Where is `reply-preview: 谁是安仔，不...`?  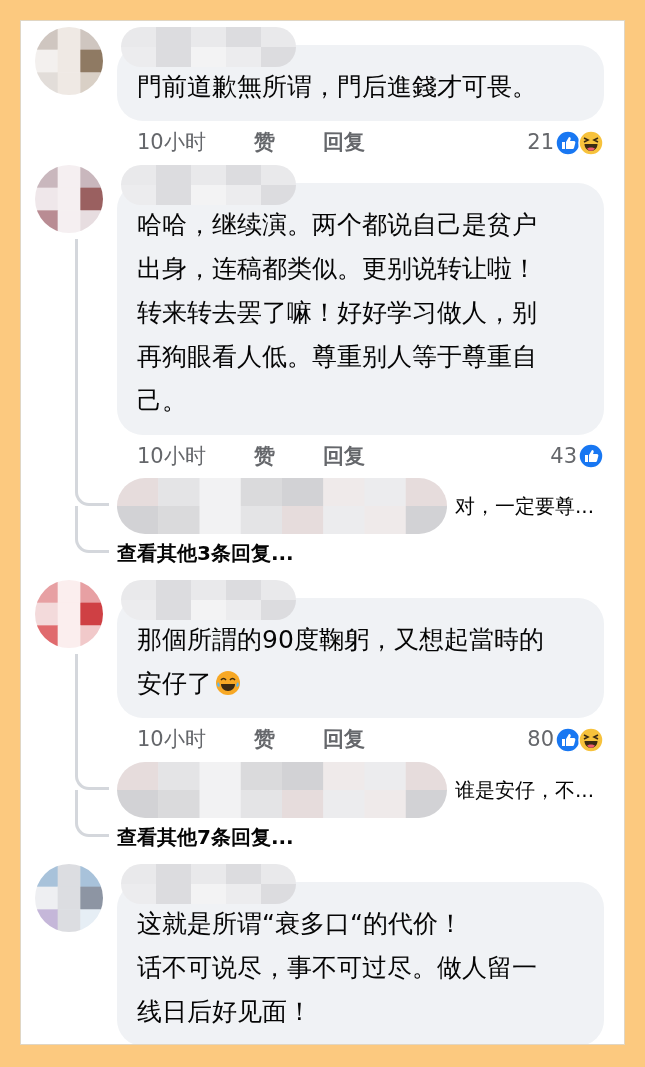
reply-preview: 谁是安仔，不... is located at coordinates (525, 789).